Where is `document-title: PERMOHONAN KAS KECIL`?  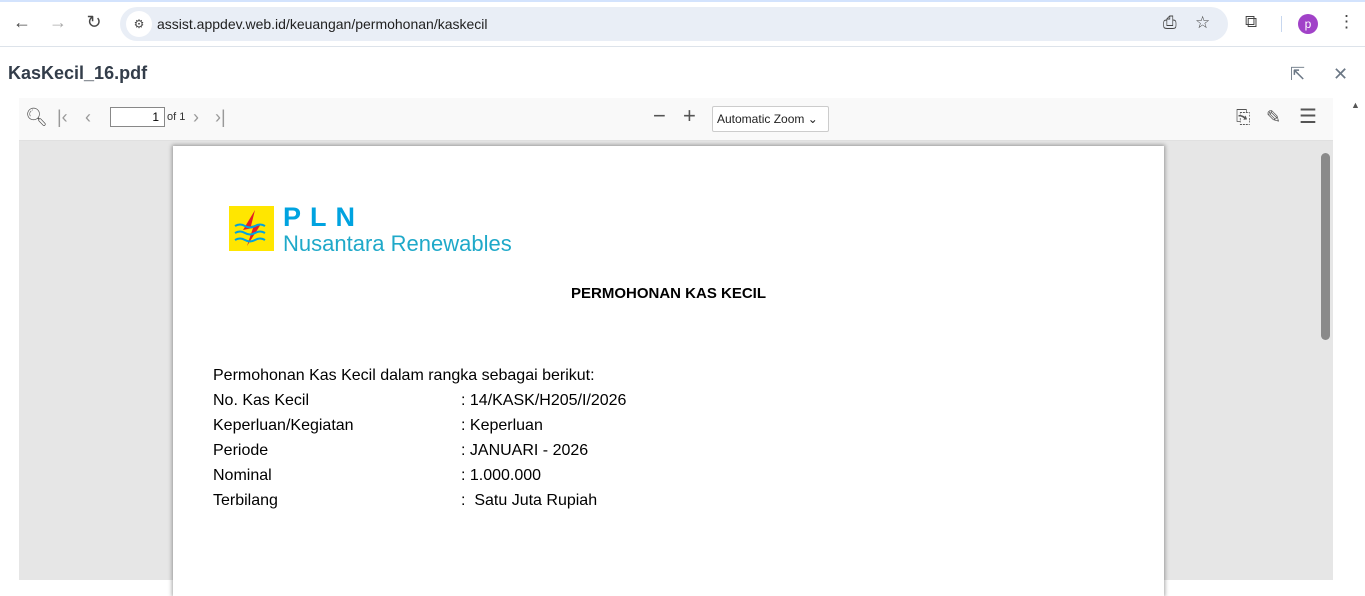 document-title: PERMOHONAN KAS KECIL is located at coordinates (668, 293).